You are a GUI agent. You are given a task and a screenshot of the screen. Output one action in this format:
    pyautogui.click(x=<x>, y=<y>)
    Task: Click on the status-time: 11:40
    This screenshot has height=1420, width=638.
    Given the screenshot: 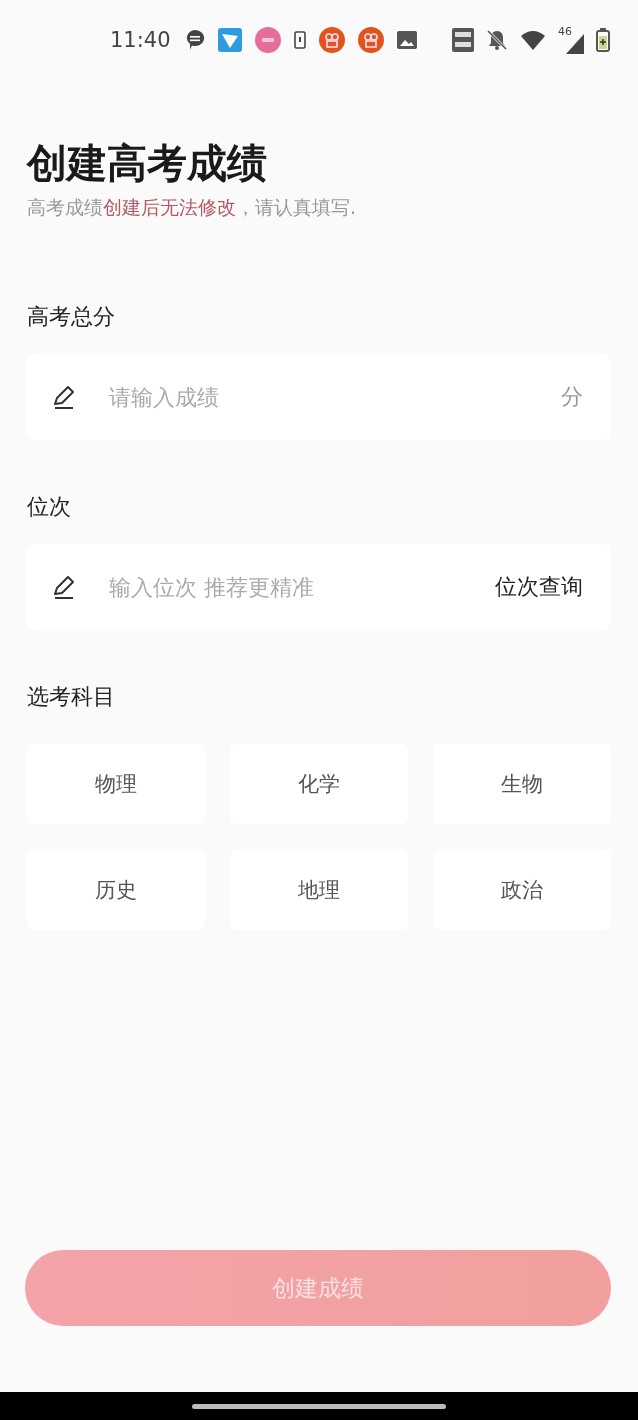 What is the action you would take?
    pyautogui.click(x=140, y=40)
    